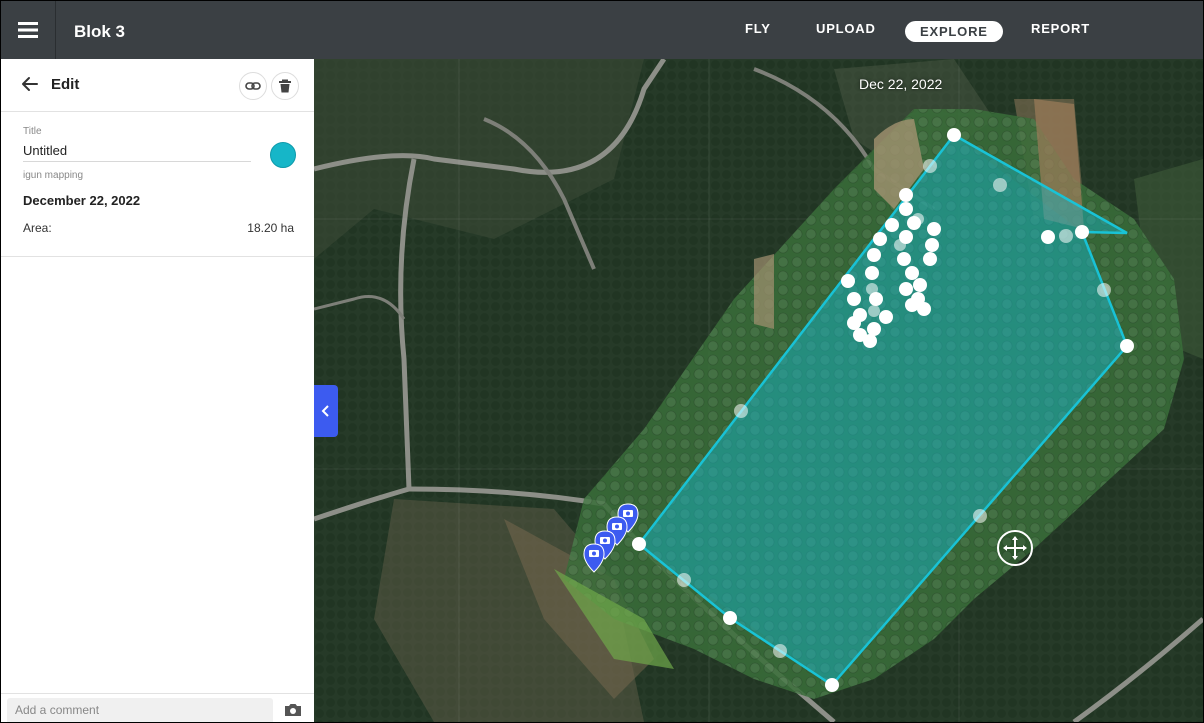 The height and width of the screenshot is (723, 1204). I want to click on area-value: 18.20 ha, so click(270, 228).